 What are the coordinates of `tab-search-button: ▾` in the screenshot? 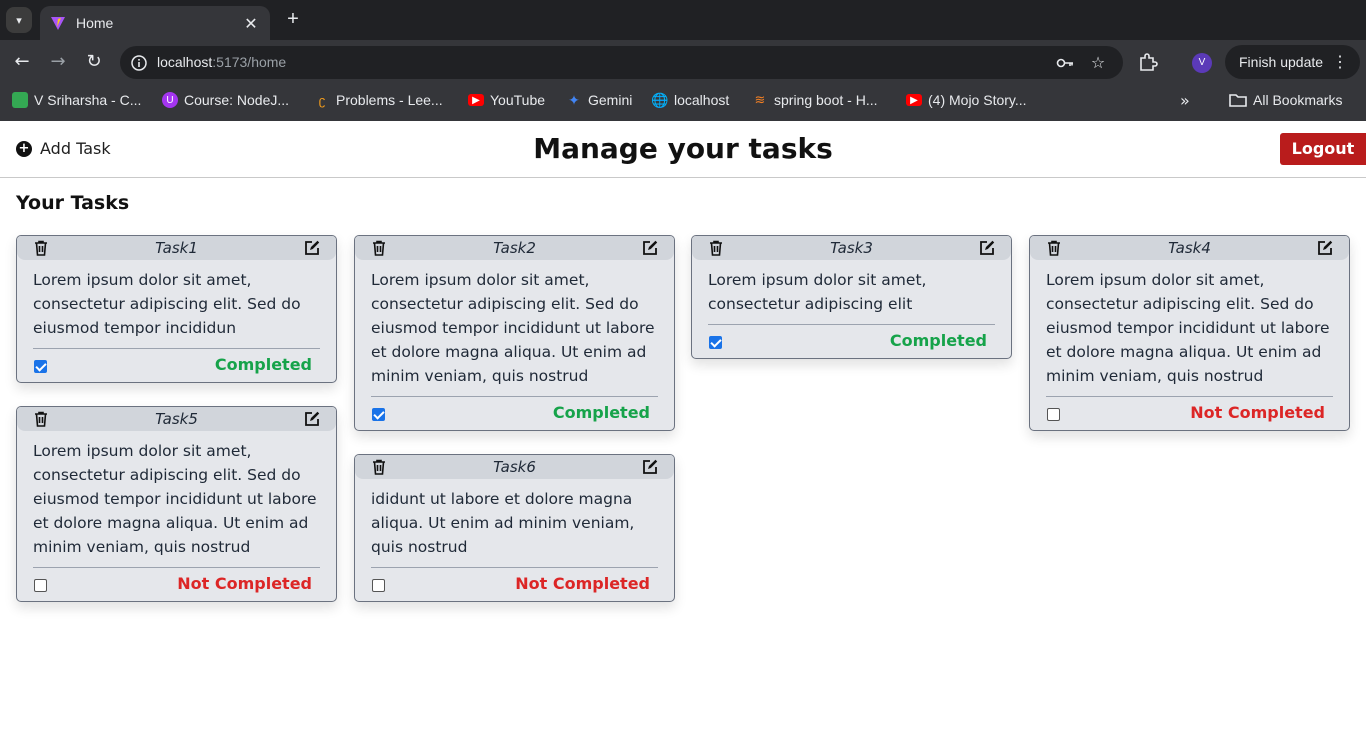 It's located at (19, 20).